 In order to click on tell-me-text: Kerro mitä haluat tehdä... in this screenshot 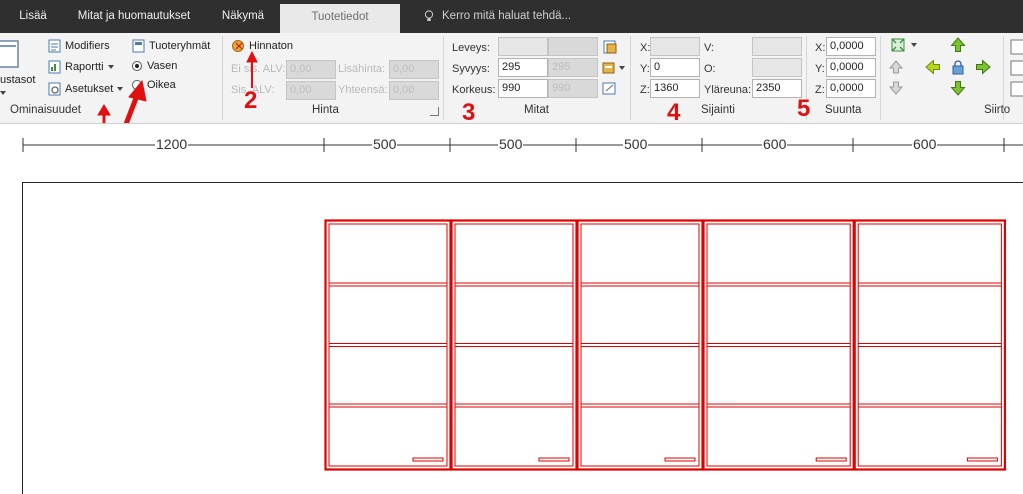, I will do `click(507, 16)`.